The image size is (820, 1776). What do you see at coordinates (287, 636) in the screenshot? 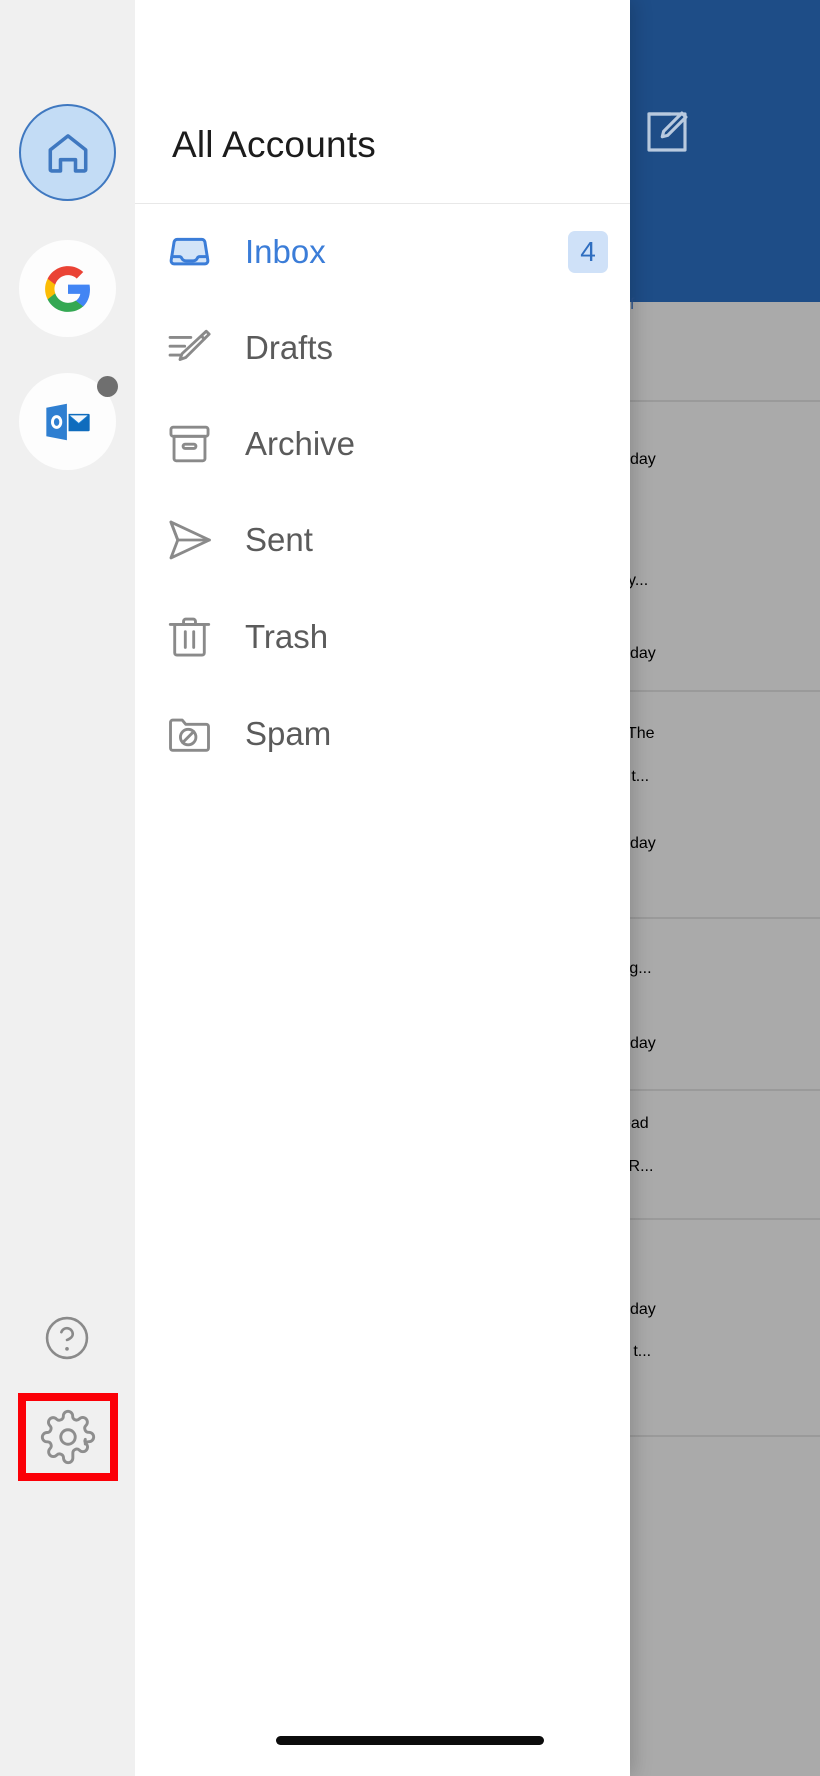
I see `folder-label: Trash` at bounding box center [287, 636].